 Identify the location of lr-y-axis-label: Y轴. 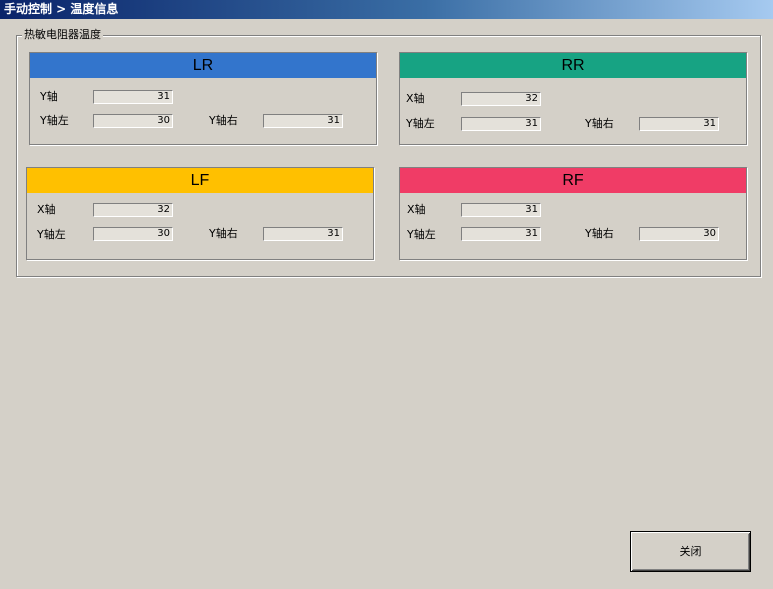
(49, 96).